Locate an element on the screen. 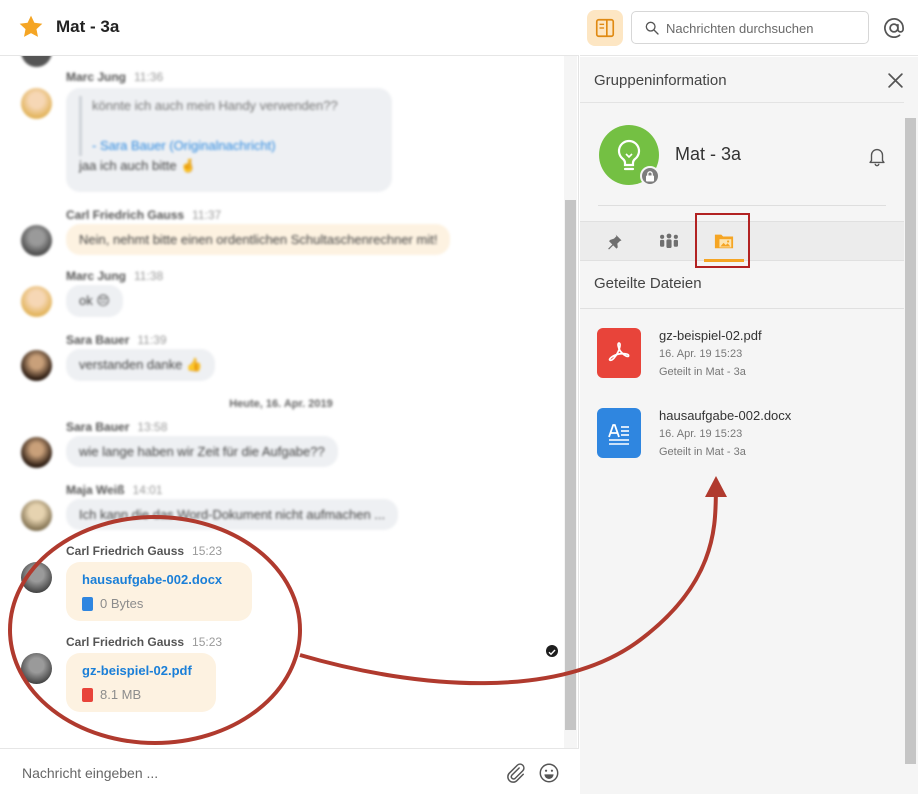 This screenshot has width=918, height=794. pin-icon is located at coordinates (615, 242).